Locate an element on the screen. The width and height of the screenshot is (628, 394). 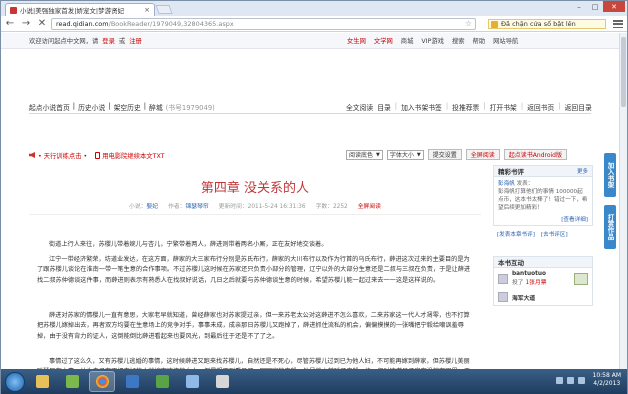
interaction-header: 本书互动 is located at coordinates (543, 262).